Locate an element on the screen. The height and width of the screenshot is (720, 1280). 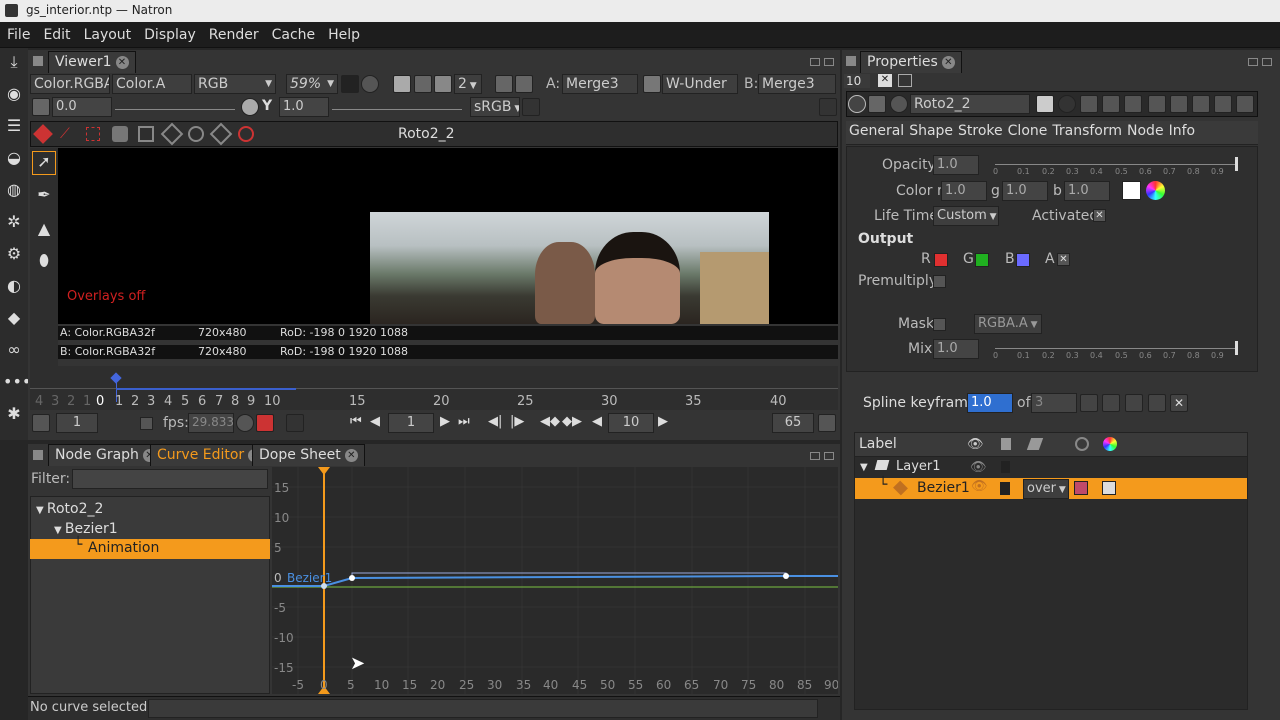
bezier-tool-icon: ▲ is located at coordinates (44, 231).